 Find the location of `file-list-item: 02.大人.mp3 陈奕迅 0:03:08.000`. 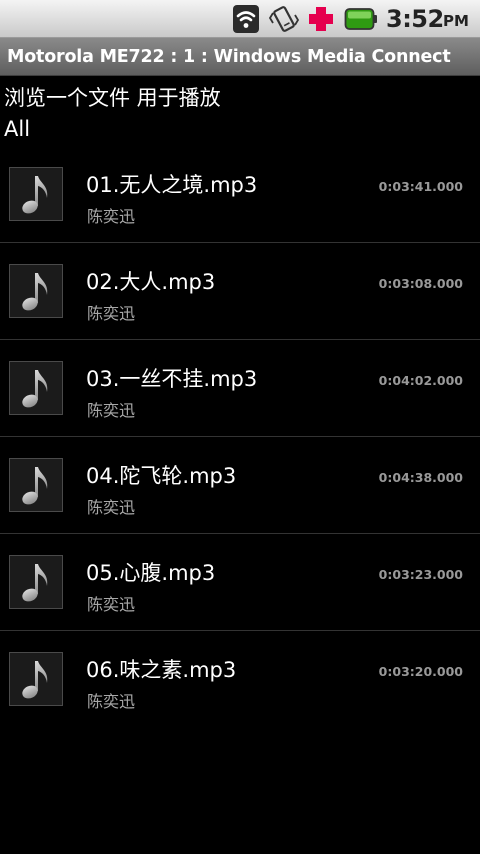

file-list-item: 02.大人.mp3 陈奕迅 0:03:08.000 is located at coordinates (240, 291).